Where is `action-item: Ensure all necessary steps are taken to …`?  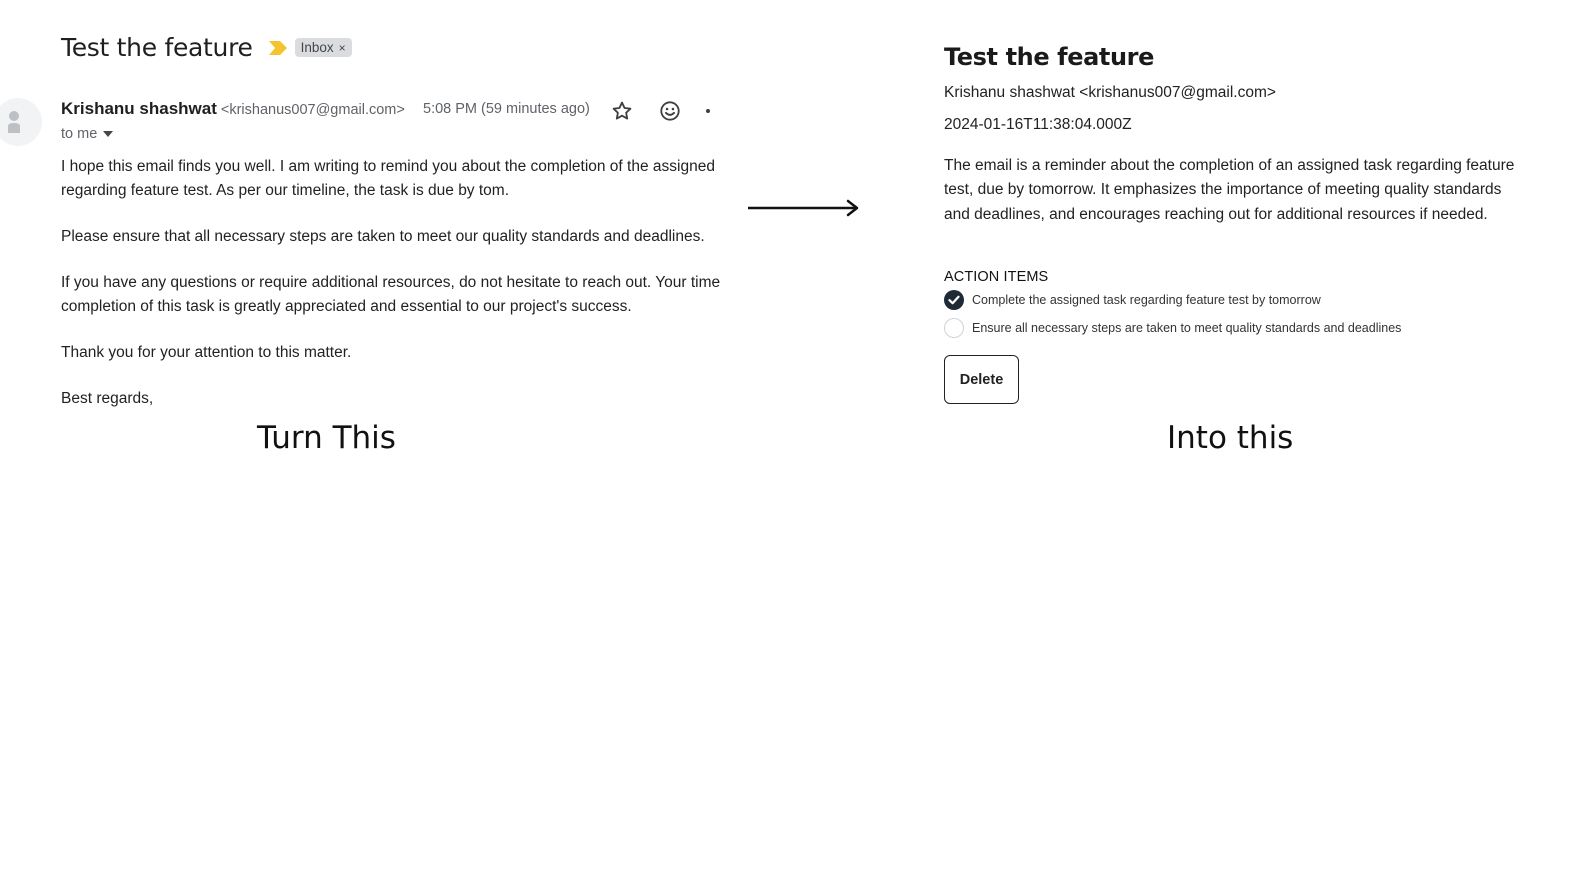 action-item: Ensure all necessary steps are taken to … is located at coordinates (1172, 328).